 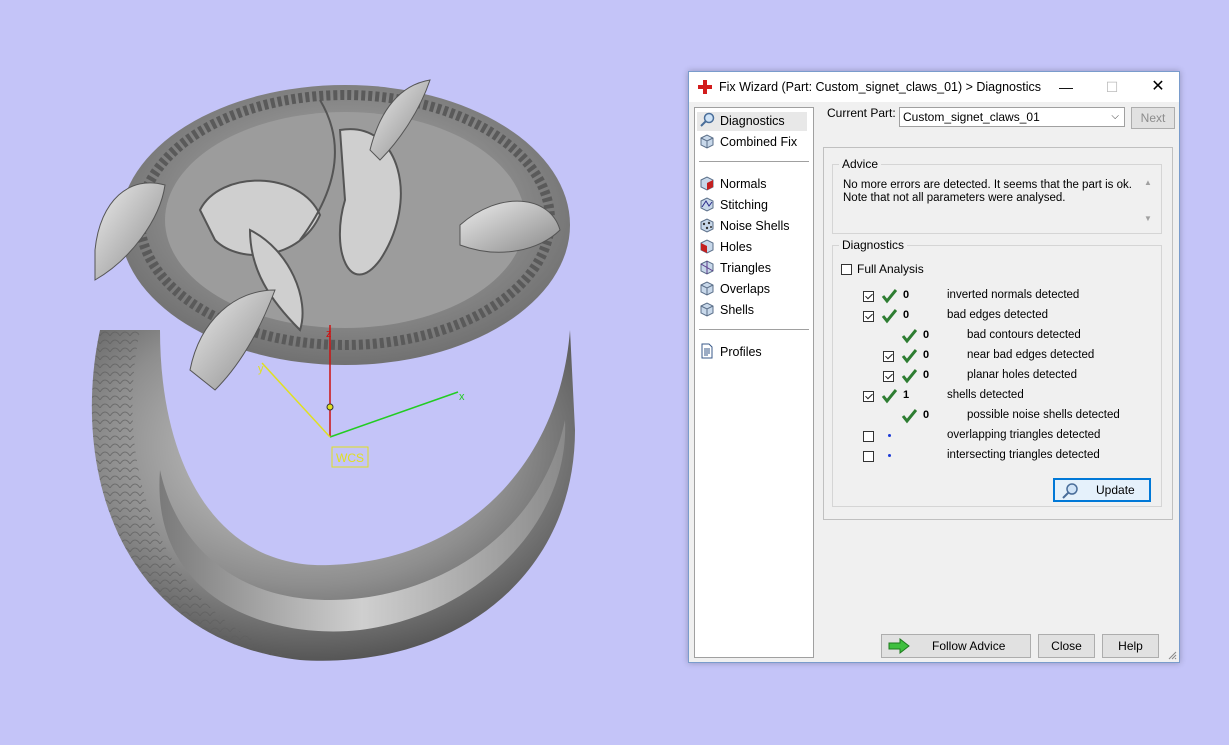 I want to click on diag-label: bad edges detected, so click(x=998, y=315).